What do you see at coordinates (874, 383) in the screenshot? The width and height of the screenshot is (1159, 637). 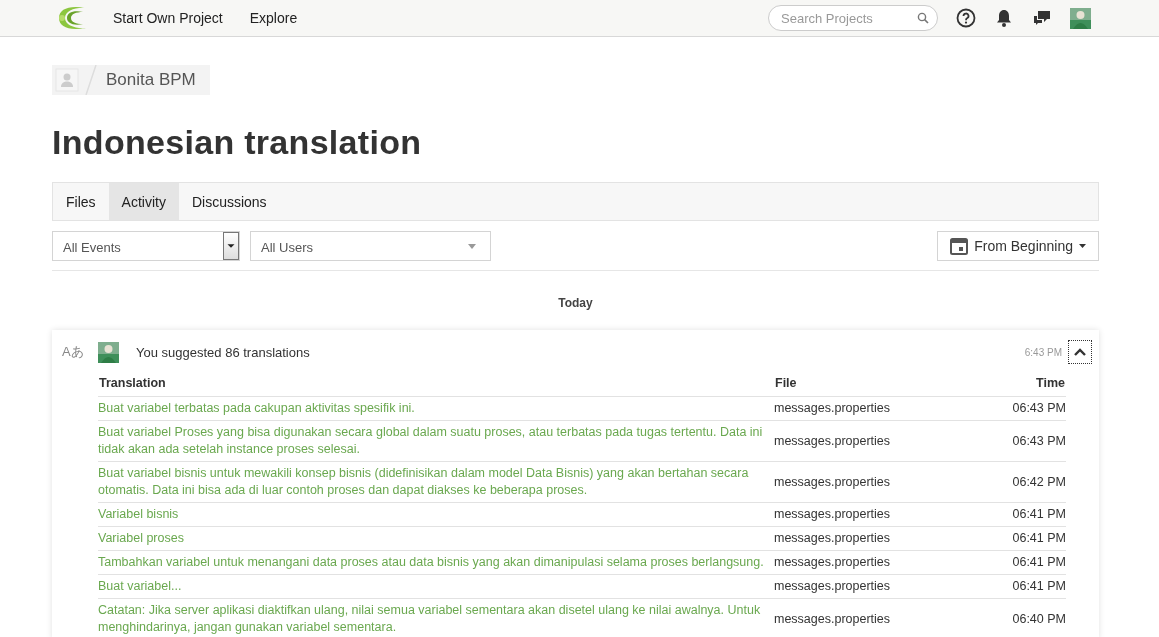 I see `column-header: File` at bounding box center [874, 383].